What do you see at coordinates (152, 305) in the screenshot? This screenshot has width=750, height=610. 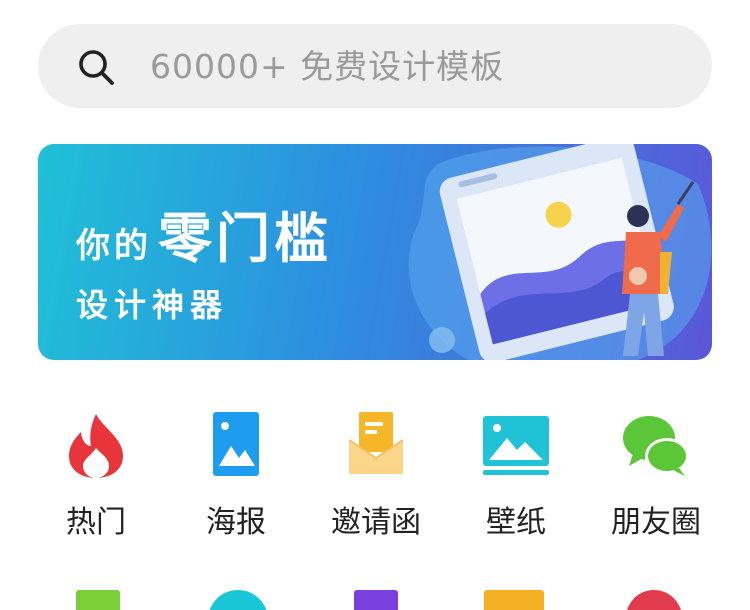 I see `banner-subline: 设计神器` at bounding box center [152, 305].